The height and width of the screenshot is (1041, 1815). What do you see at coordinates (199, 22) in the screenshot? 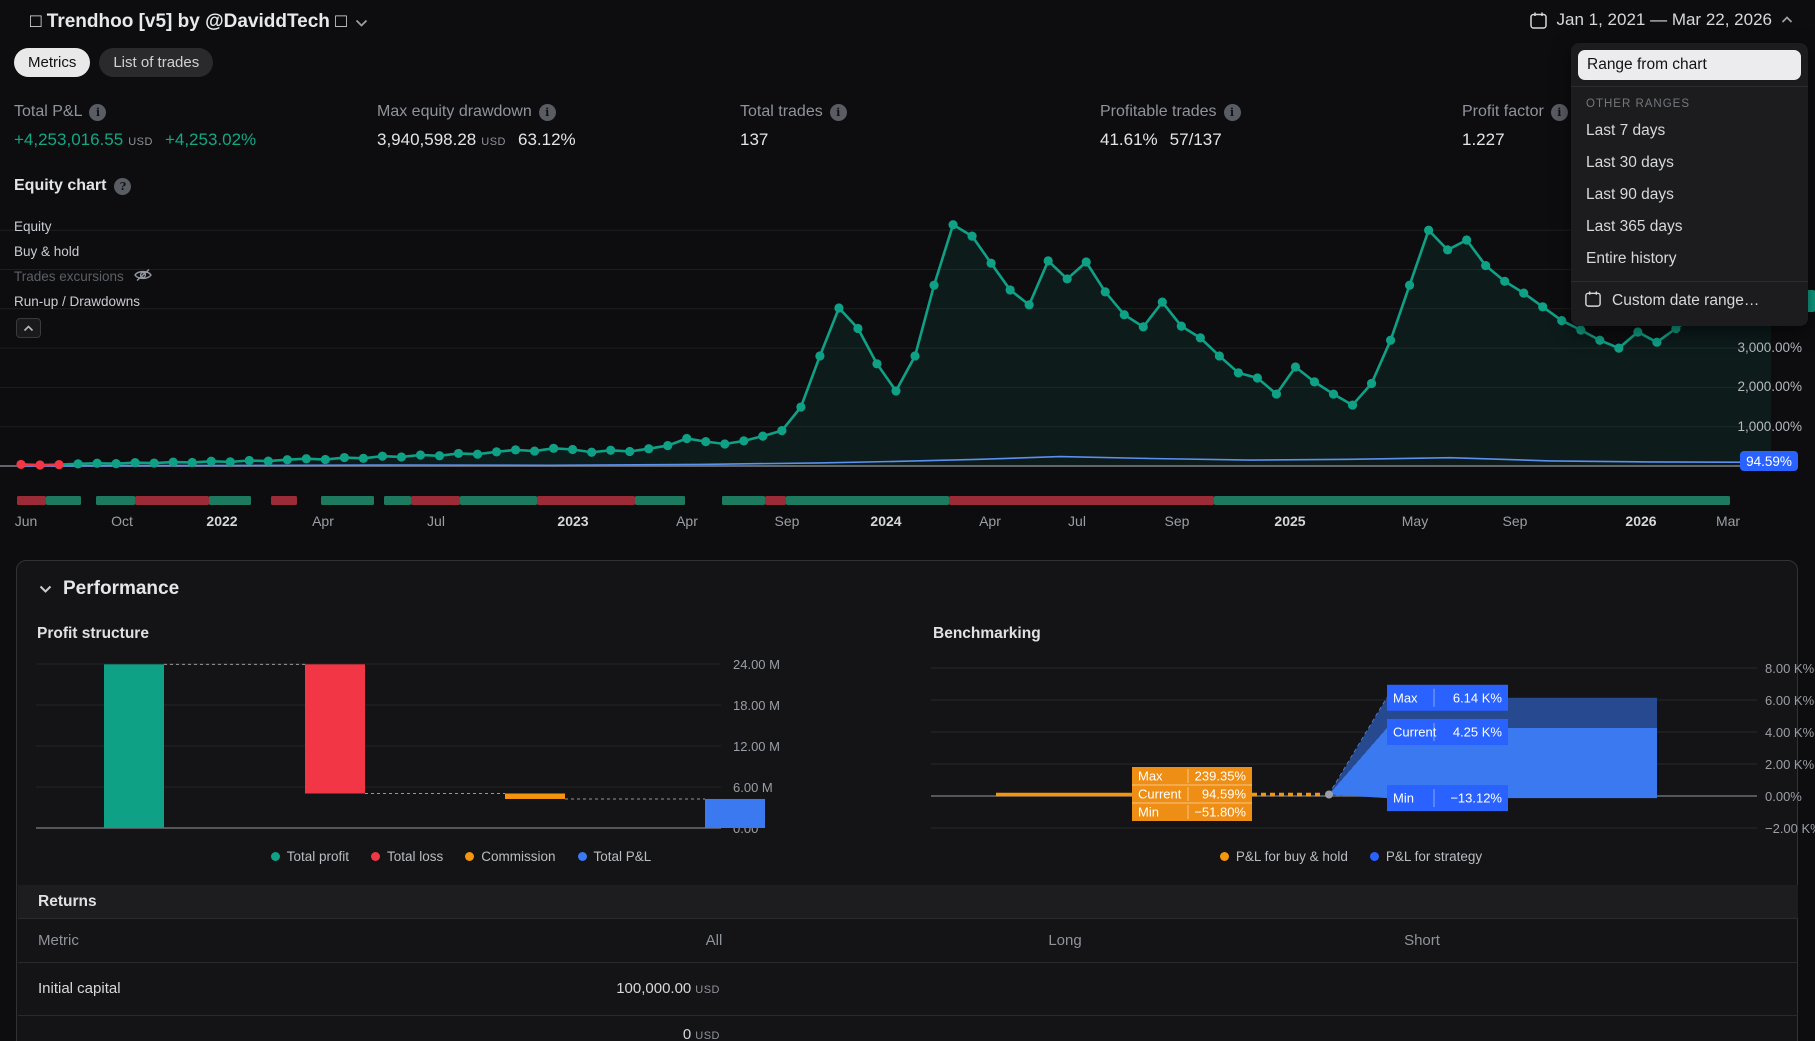
I see `strategy-title: □ Trendhoo [v5] by @DaviddTech □` at bounding box center [199, 22].